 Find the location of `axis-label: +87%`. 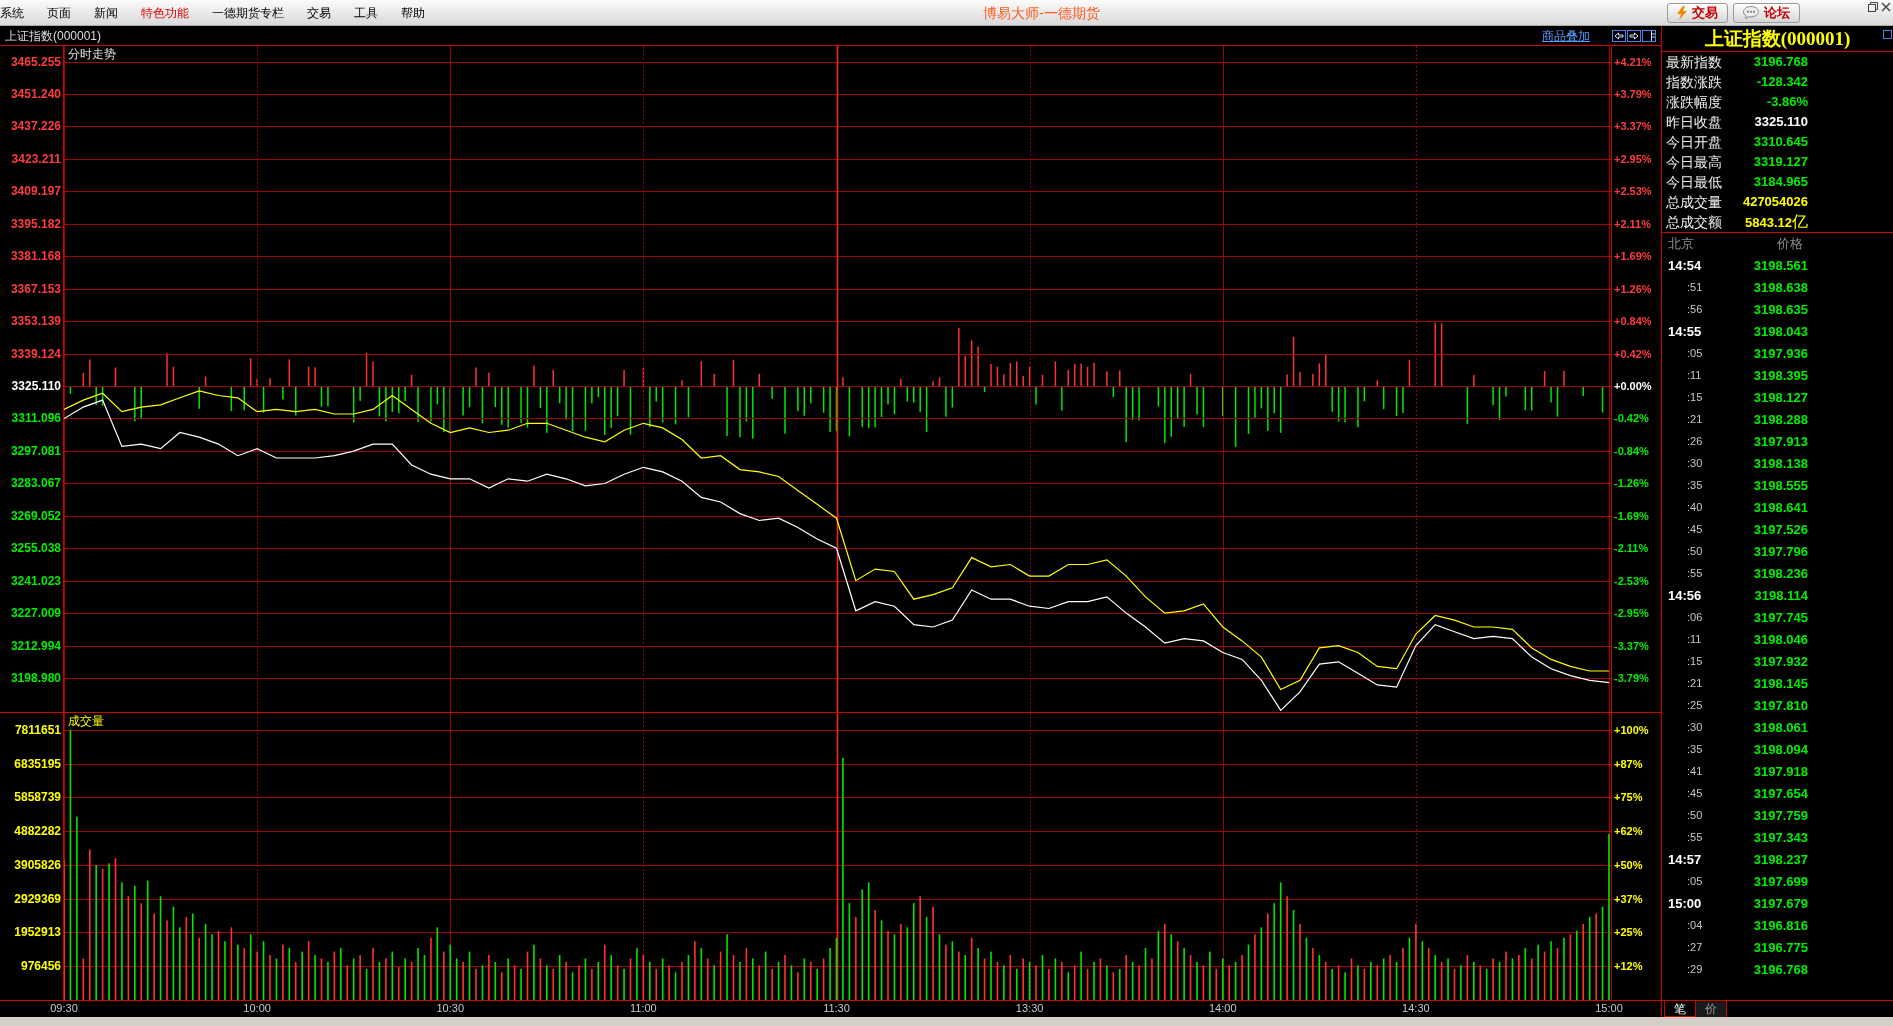

axis-label: +87% is located at coordinates (1628, 763).